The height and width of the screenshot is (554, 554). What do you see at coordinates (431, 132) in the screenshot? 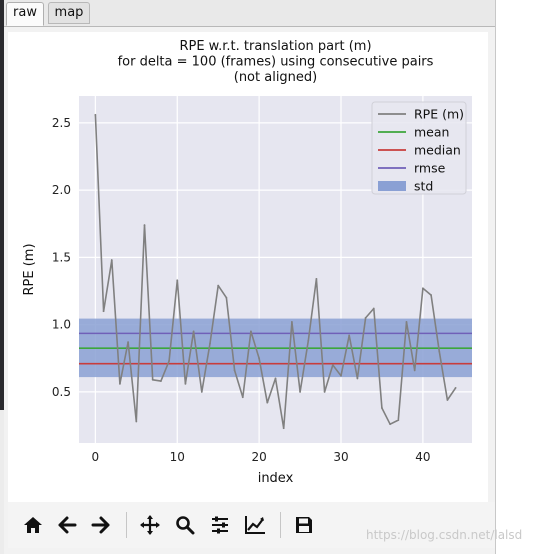
I see `legend-label: mean` at bounding box center [431, 132].